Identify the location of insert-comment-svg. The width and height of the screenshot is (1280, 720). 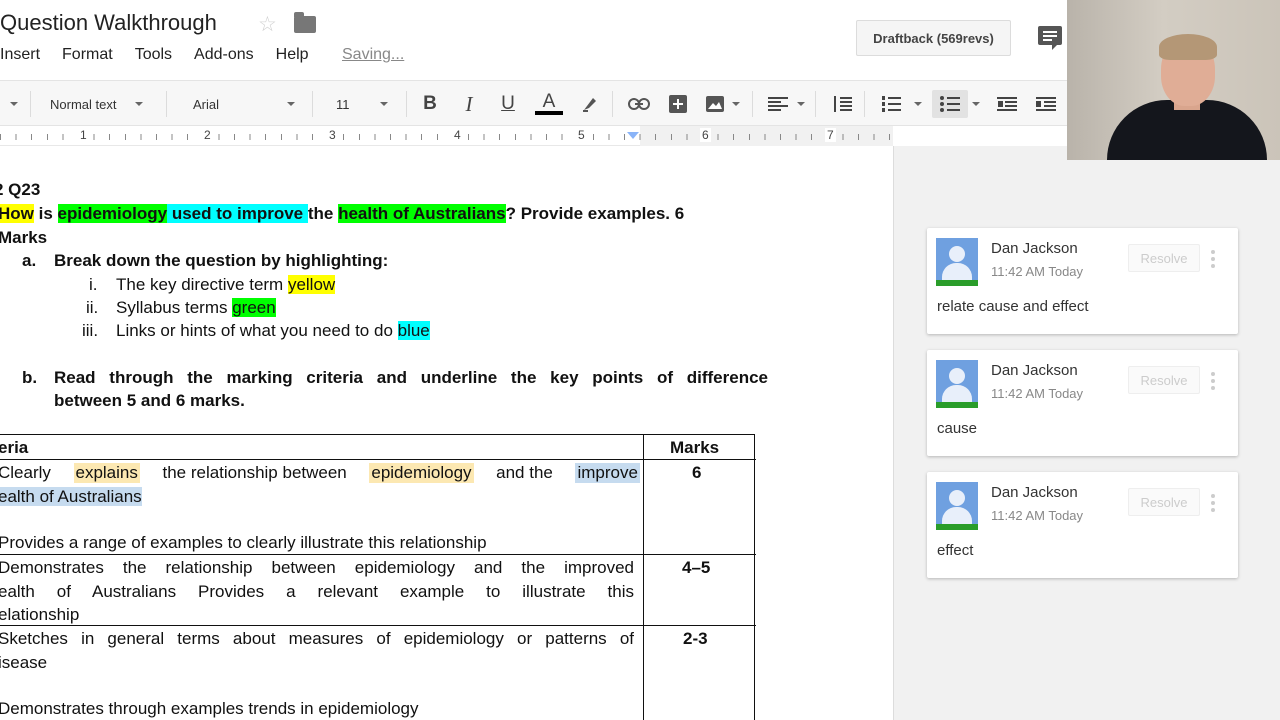
(678, 104).